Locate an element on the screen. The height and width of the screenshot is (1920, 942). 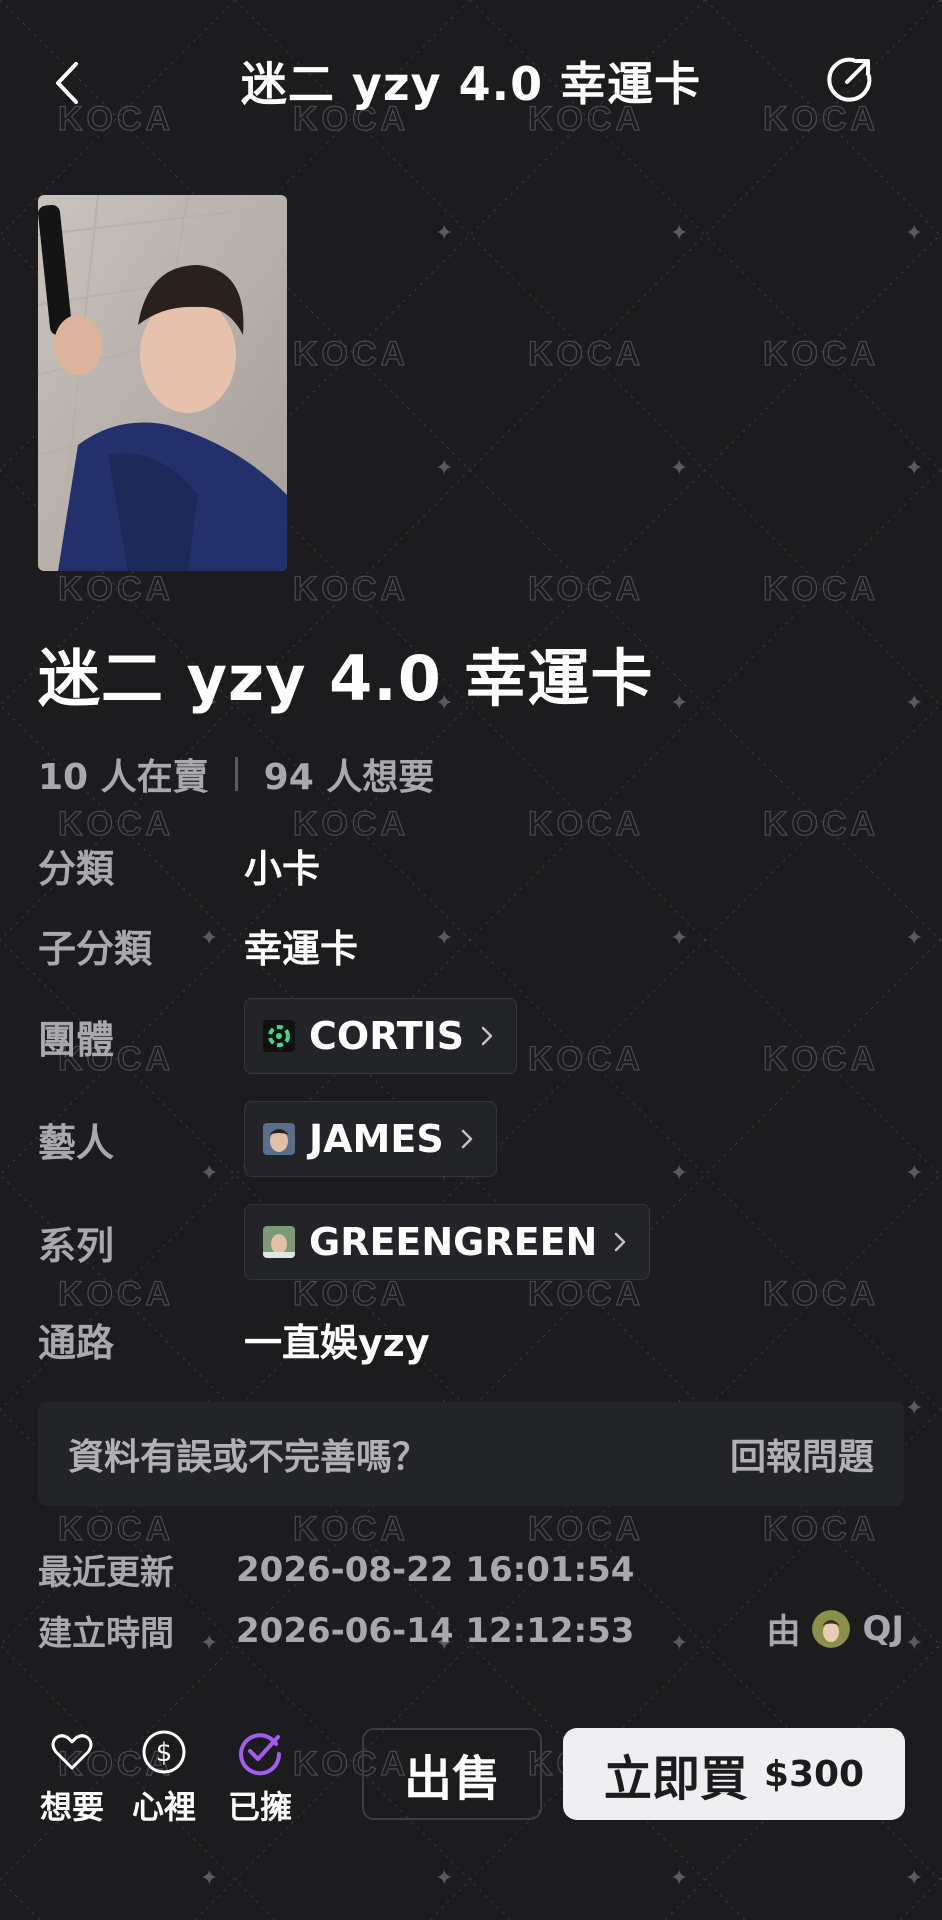
channel-row: 通路 一直娛yzy is located at coordinates (234, 1339).